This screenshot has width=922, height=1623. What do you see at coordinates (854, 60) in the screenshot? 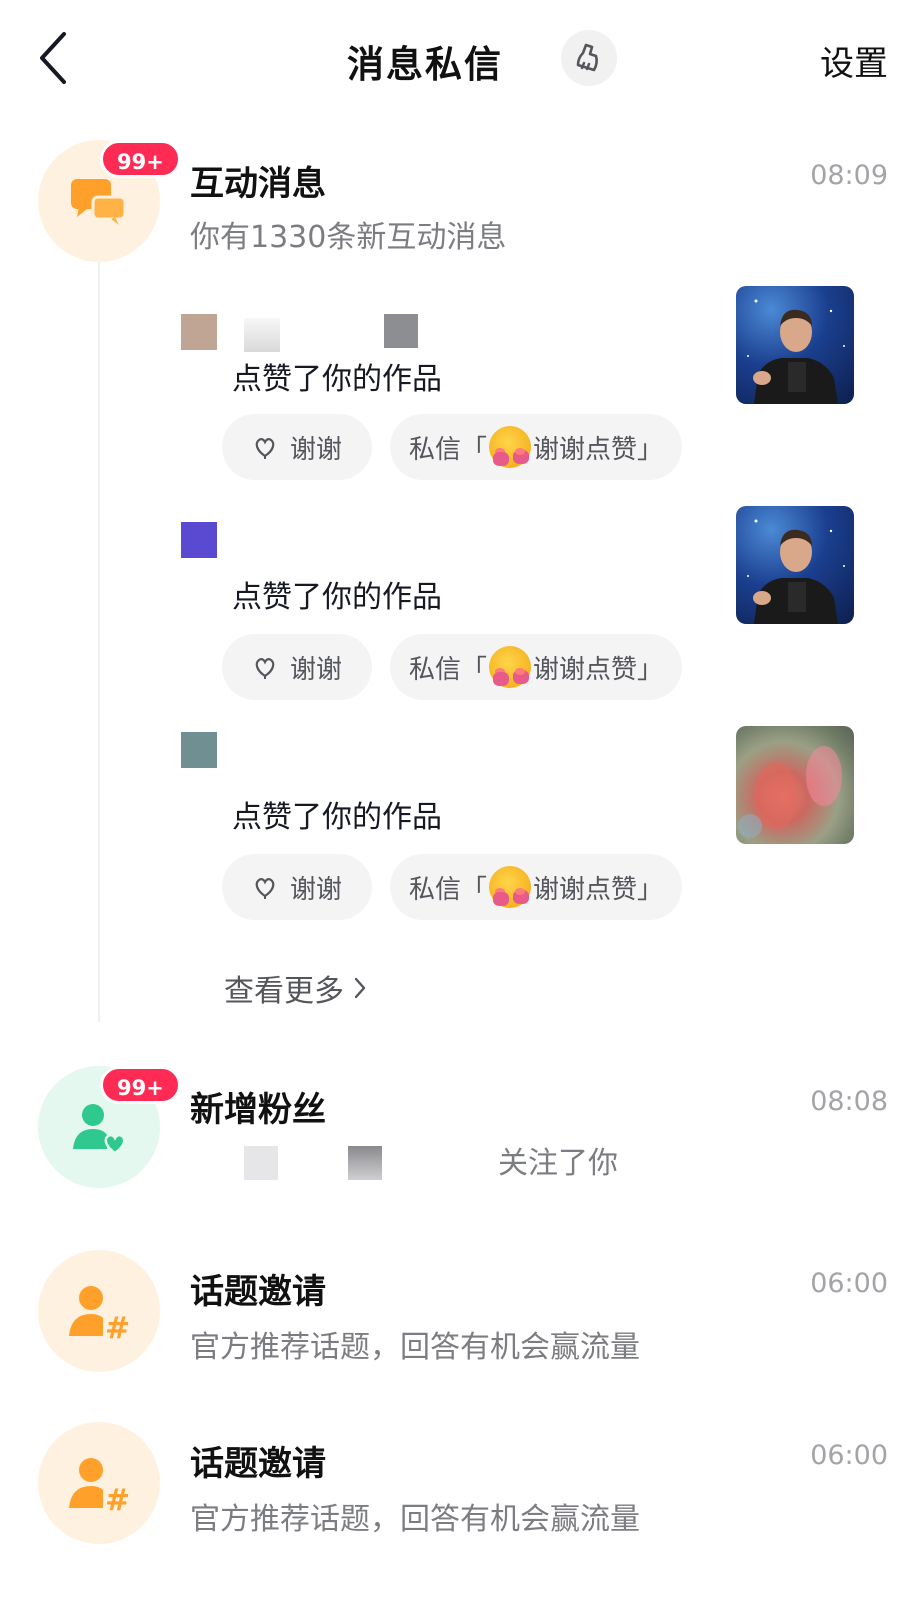
I see `settings-link: 设置` at bounding box center [854, 60].